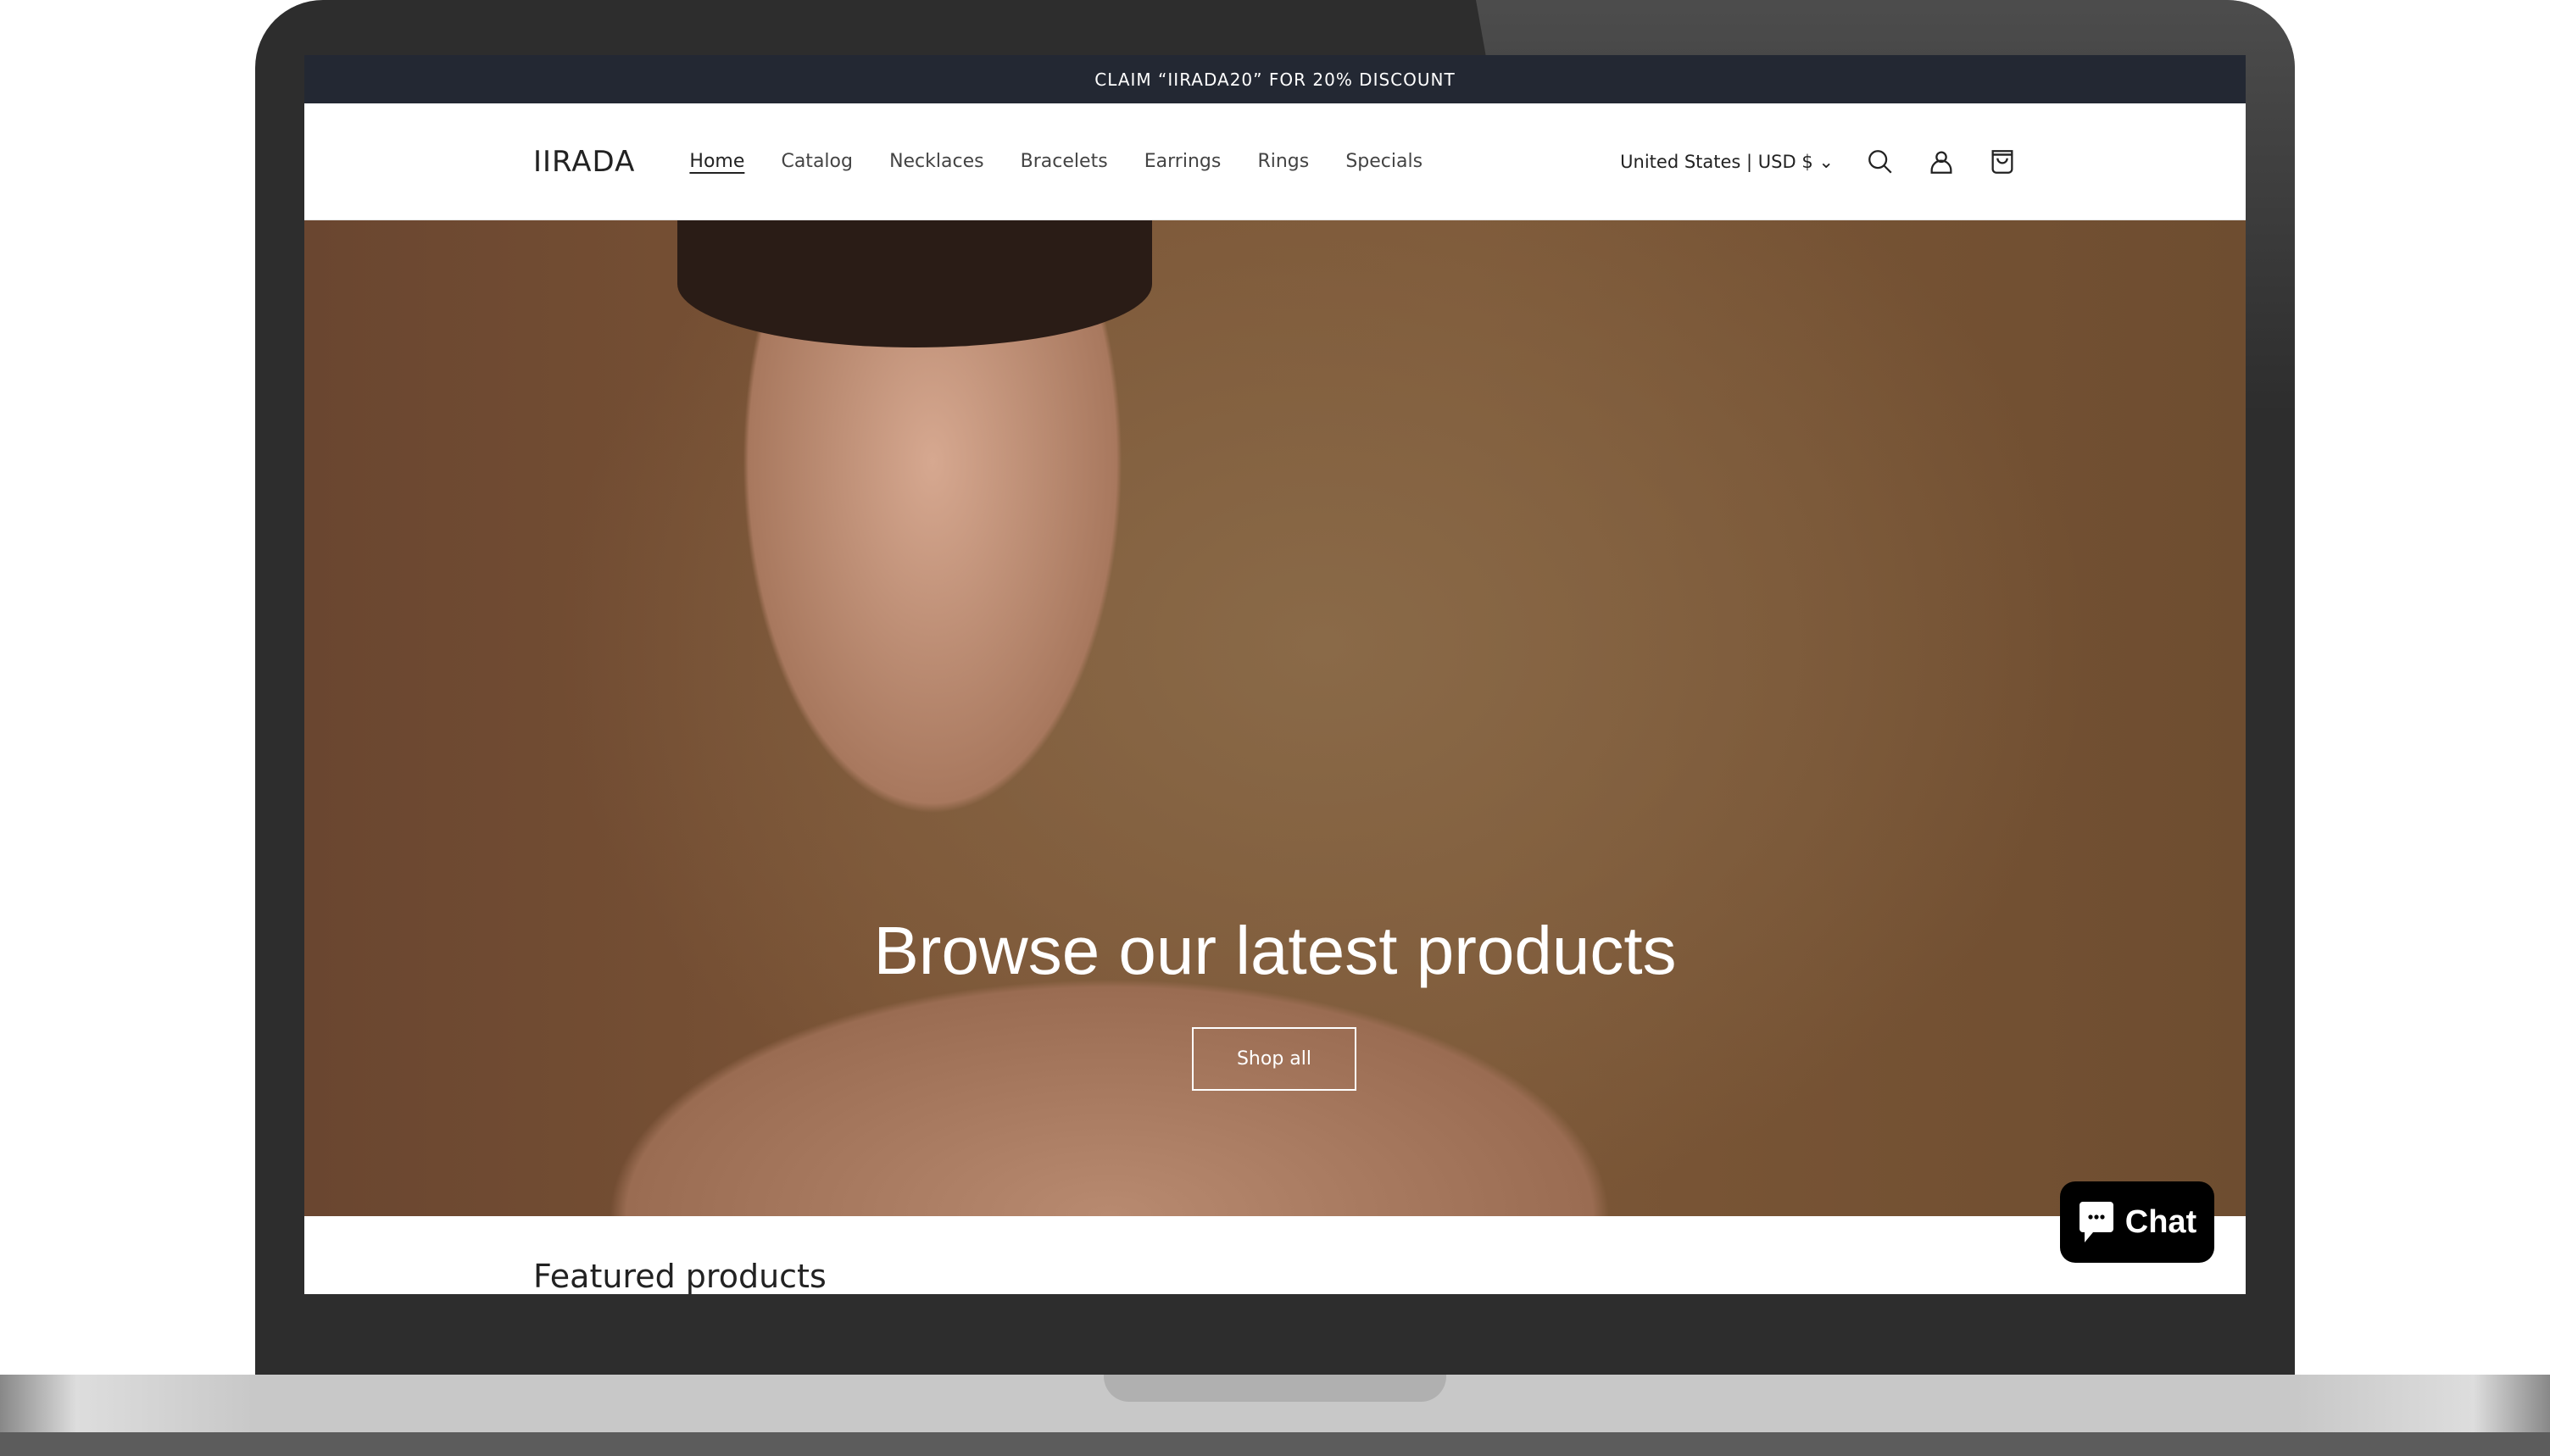 The width and height of the screenshot is (2550, 1456). Describe the element at coordinates (1826, 161) in the screenshot. I see `chevron-down-icon: ⌄` at that location.